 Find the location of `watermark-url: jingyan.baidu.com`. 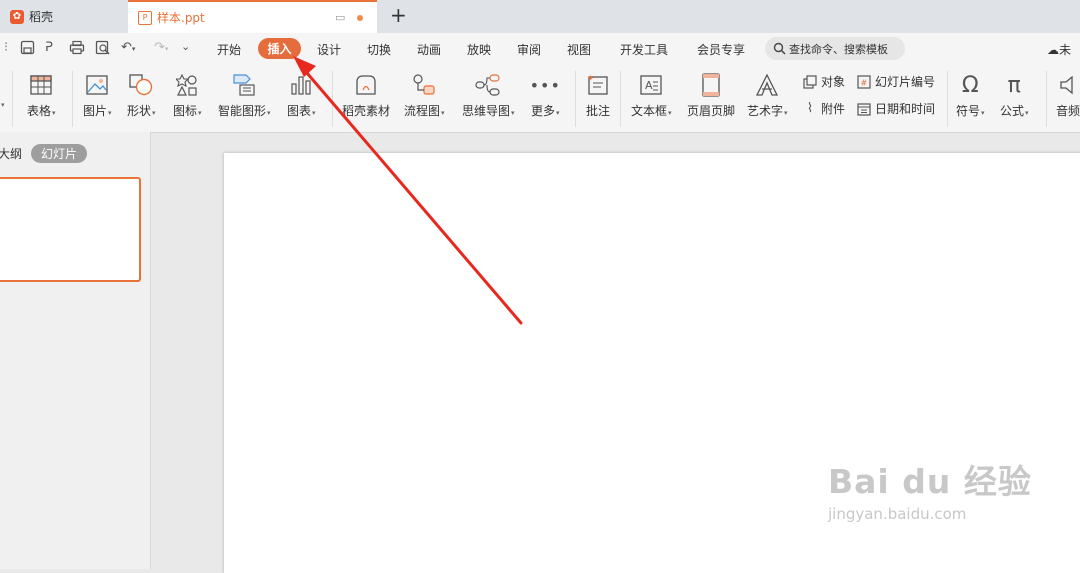

watermark-url: jingyan.baidu.com is located at coordinates (897, 514).